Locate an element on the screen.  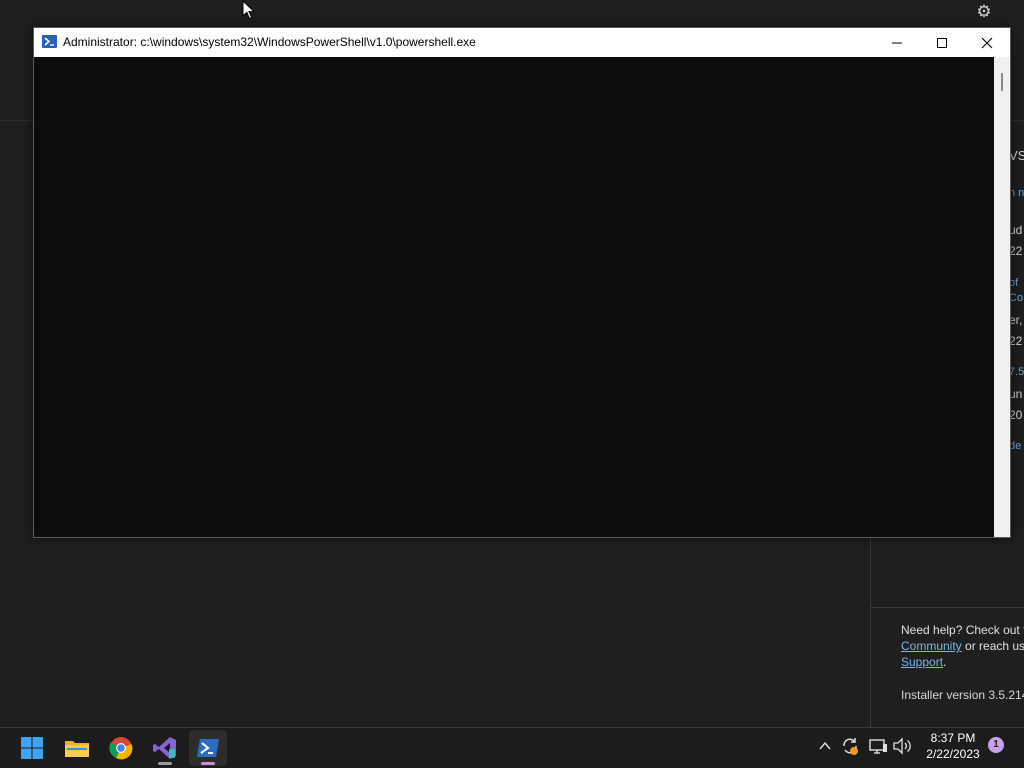
minimize-button is located at coordinates (897, 42).